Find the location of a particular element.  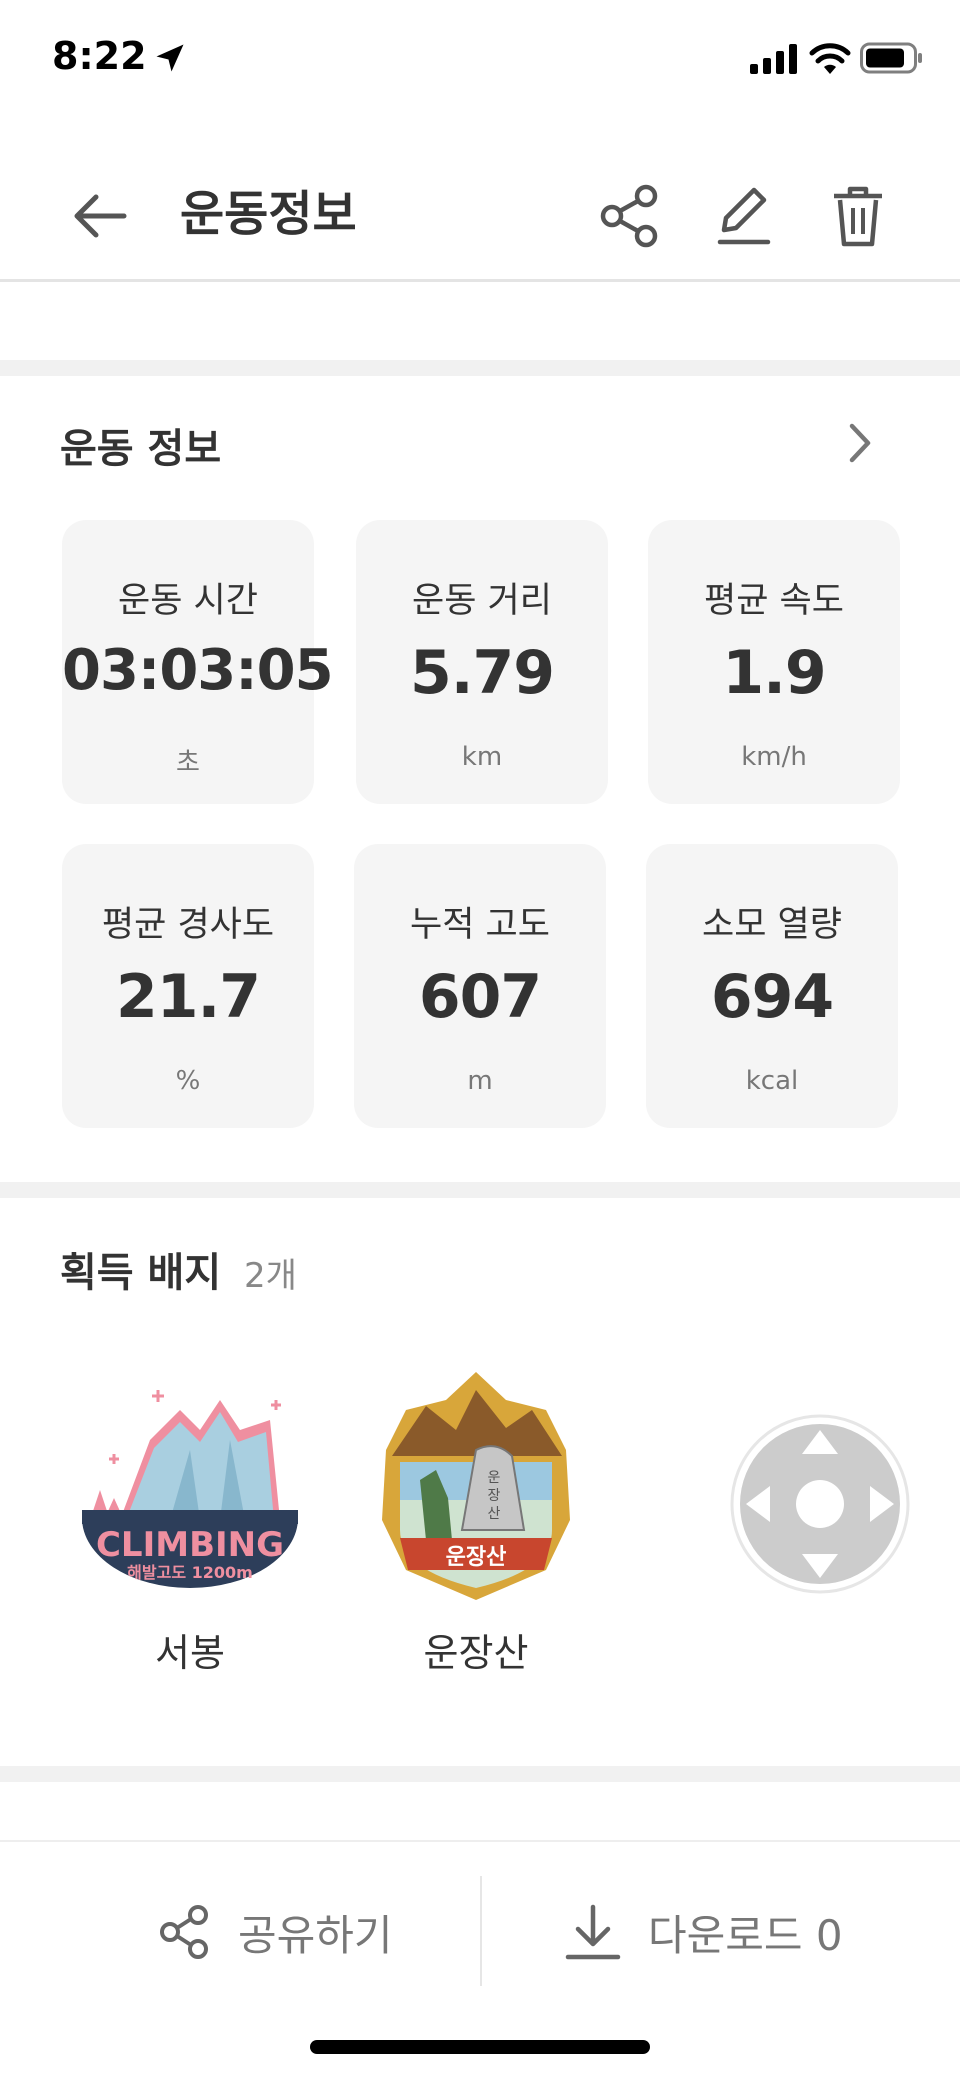

svg-text: 해발고도 1200m is located at coordinates (190, 1572).